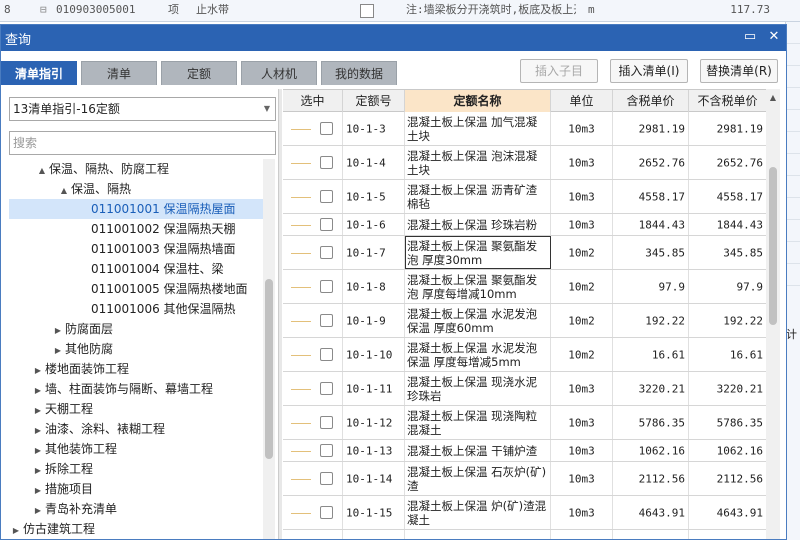 The width and height of the screenshot is (800, 540). I want to click on tree-node: 011001003 保温隔热墙面, so click(163, 249).